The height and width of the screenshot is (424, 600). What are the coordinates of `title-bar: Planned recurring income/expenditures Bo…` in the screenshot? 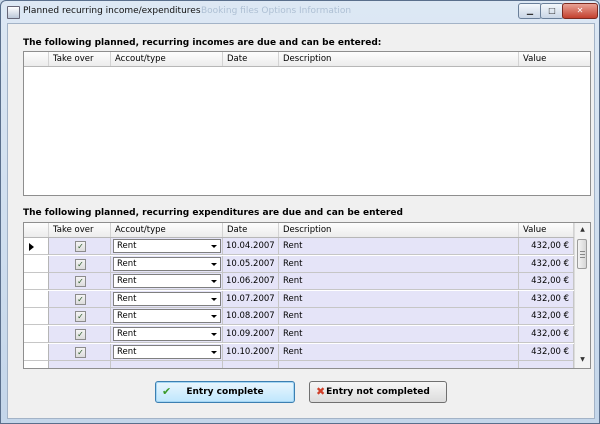 It's located at (300, 12).